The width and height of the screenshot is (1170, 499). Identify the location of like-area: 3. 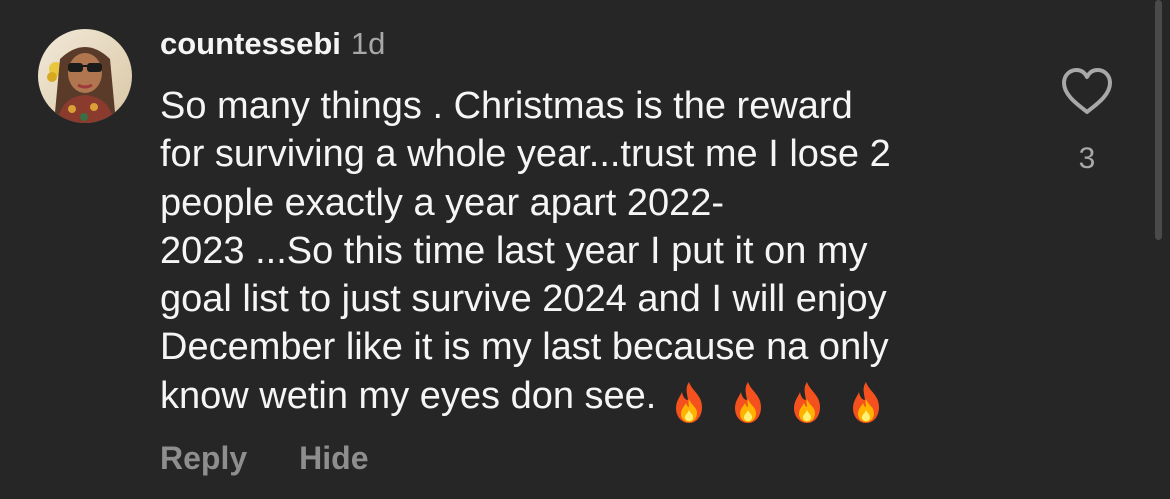
(1087, 121).